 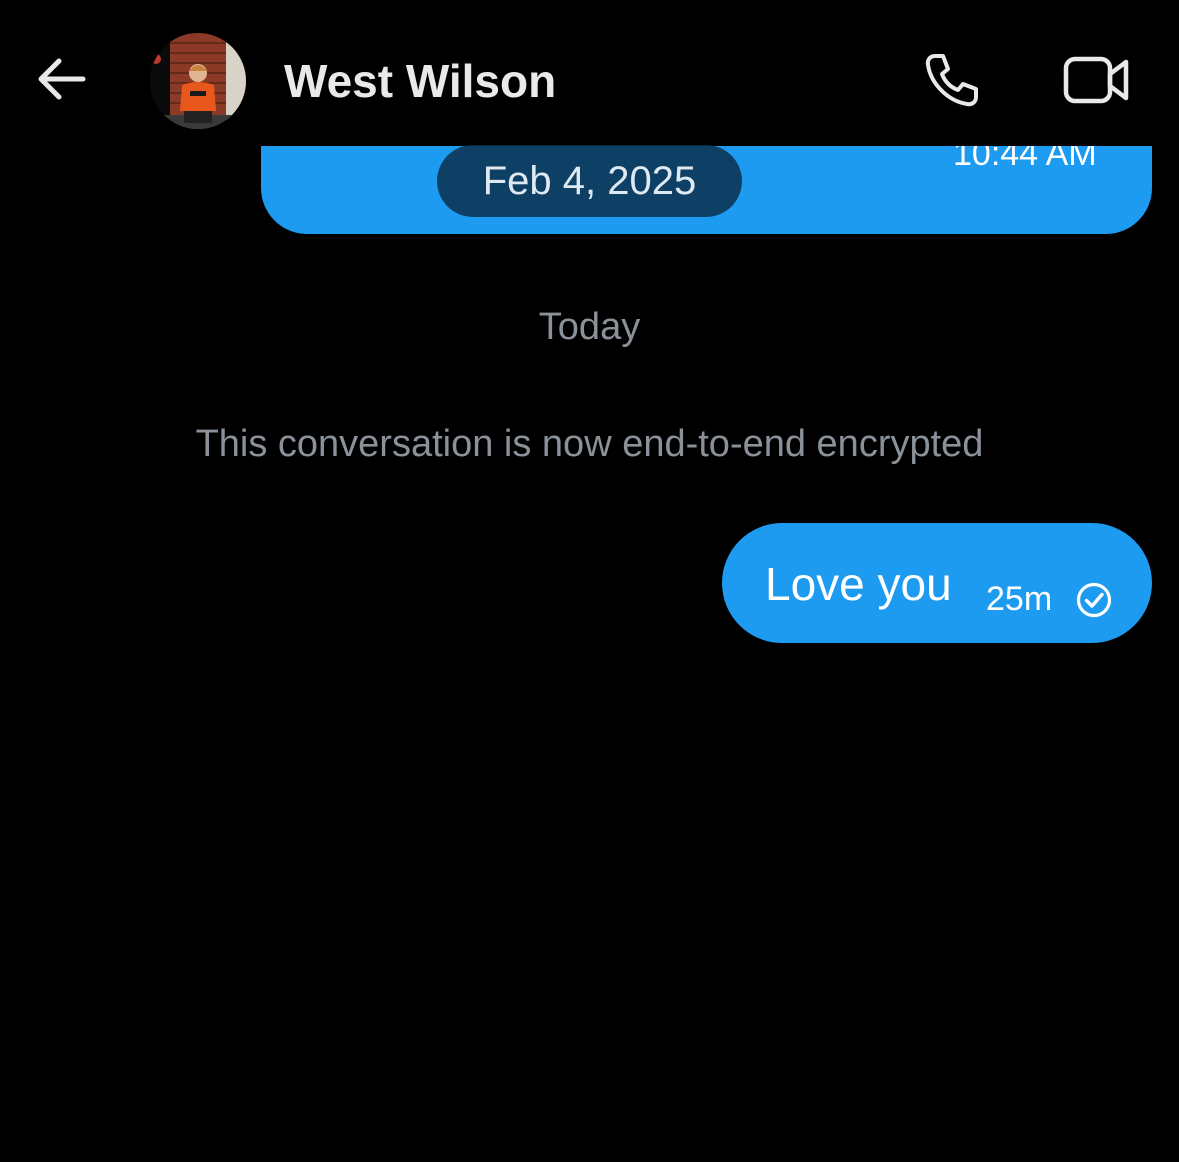 What do you see at coordinates (1019, 599) in the screenshot?
I see `message-time: 25m` at bounding box center [1019, 599].